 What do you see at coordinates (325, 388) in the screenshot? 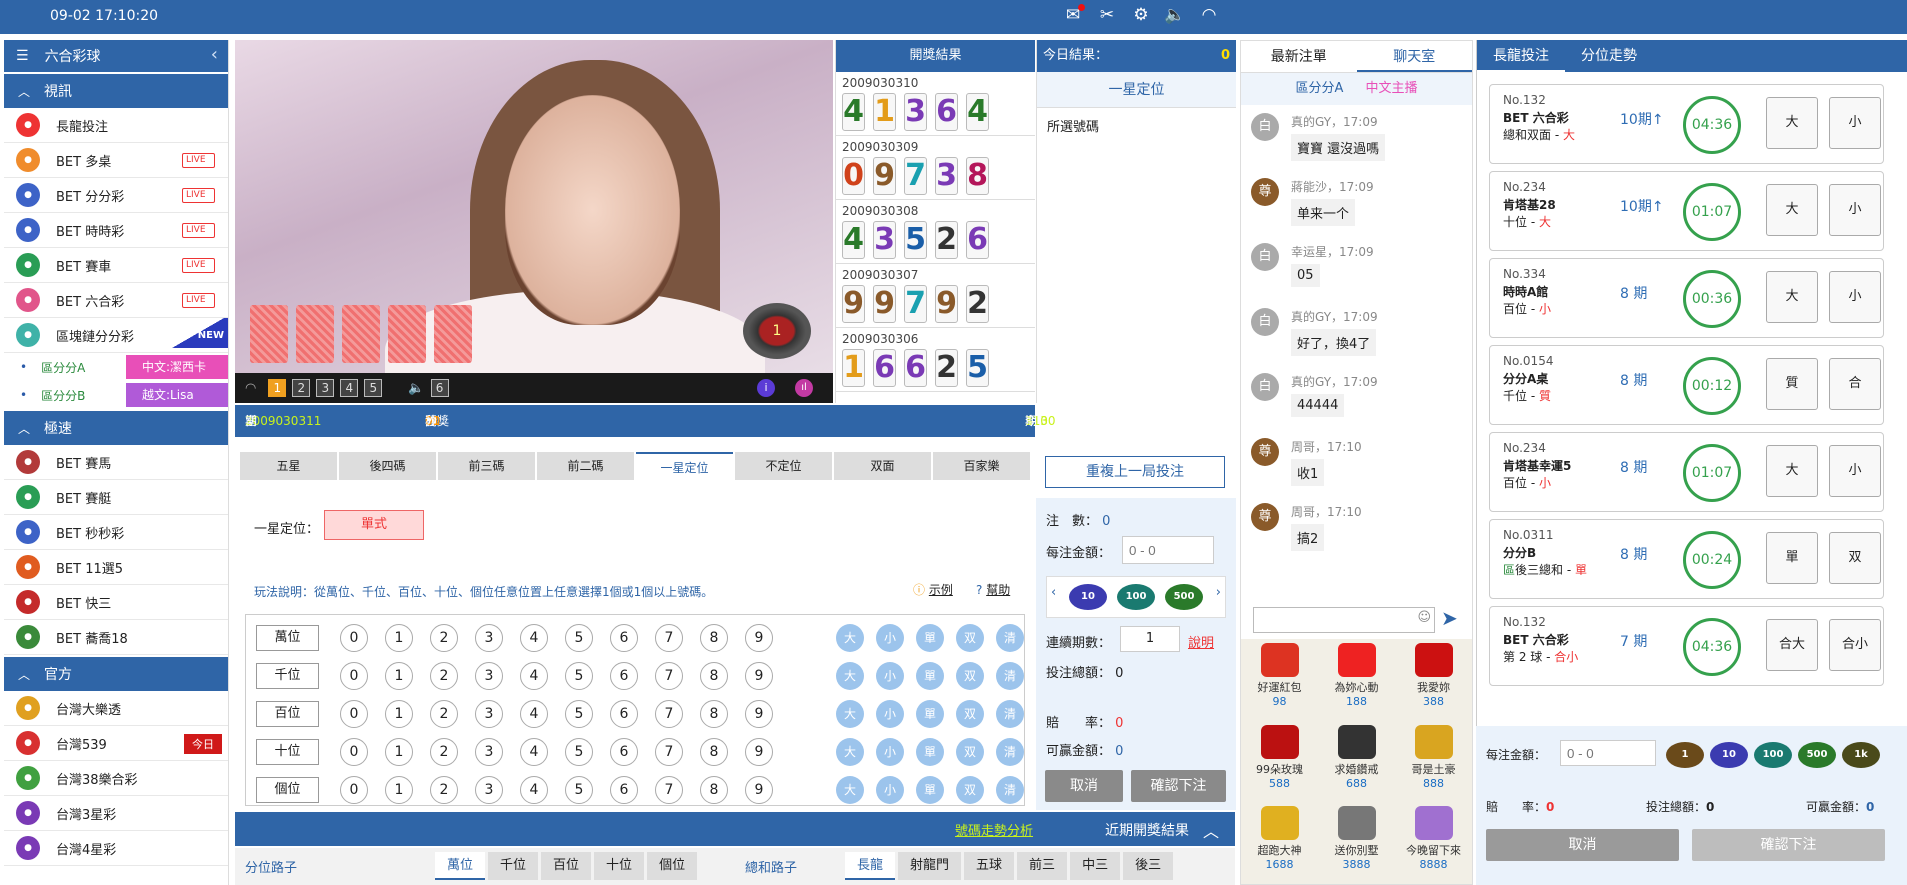
I see `table-number: 3` at bounding box center [325, 388].